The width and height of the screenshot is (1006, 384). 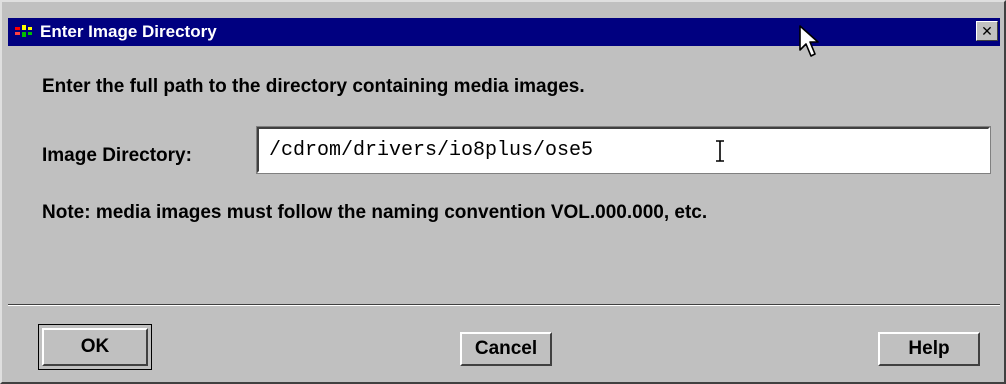 What do you see at coordinates (95, 347) in the screenshot?
I see `ok-button: OK` at bounding box center [95, 347].